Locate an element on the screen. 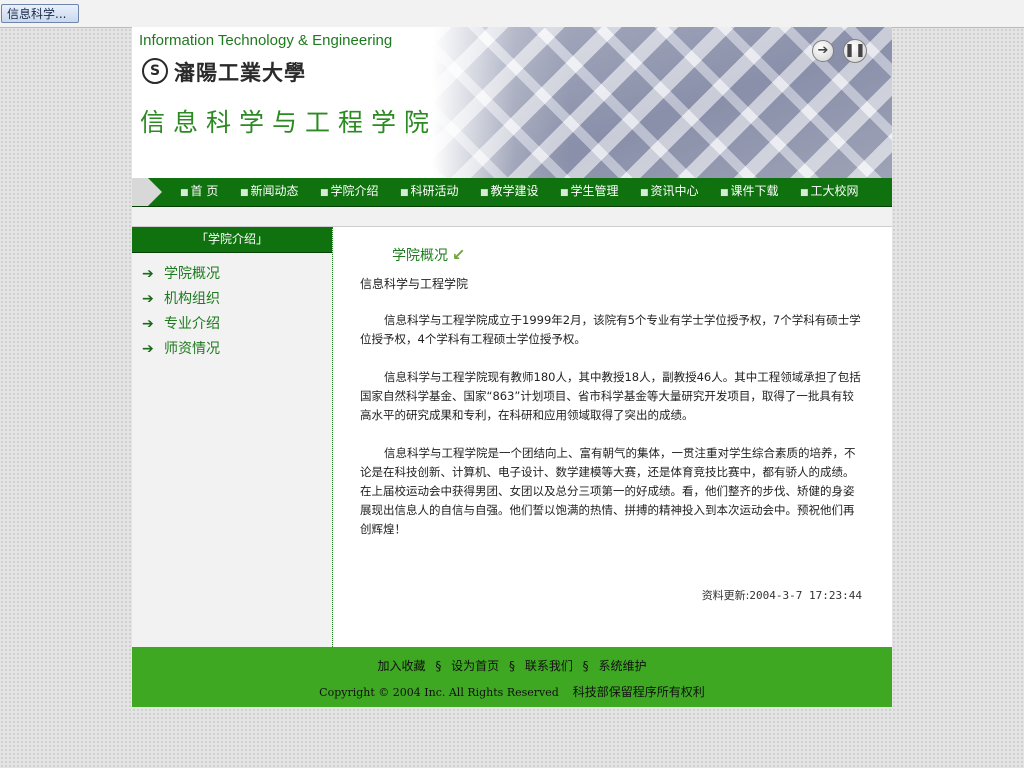  footer-links: 加入收藏 § 设为首页 § 联系我们 § 系统维护 is located at coordinates (512, 665).